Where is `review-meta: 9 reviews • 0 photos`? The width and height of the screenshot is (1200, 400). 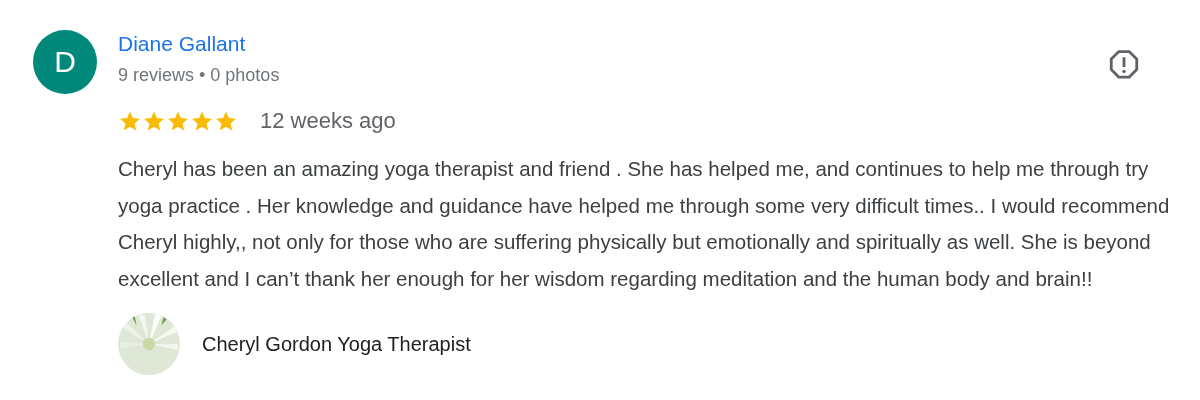 review-meta: 9 reviews • 0 photos is located at coordinates (199, 75).